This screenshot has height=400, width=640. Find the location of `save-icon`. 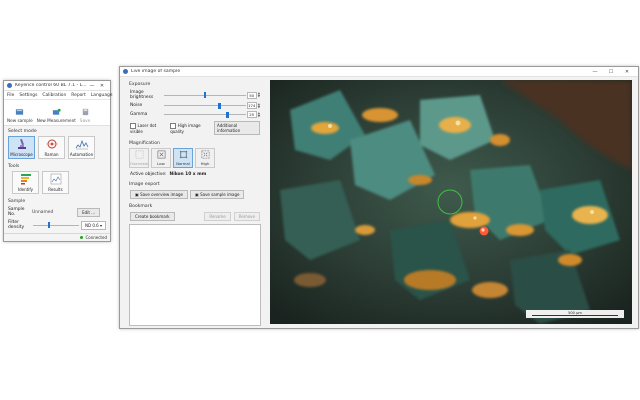

save-icon is located at coordinates (85, 112).